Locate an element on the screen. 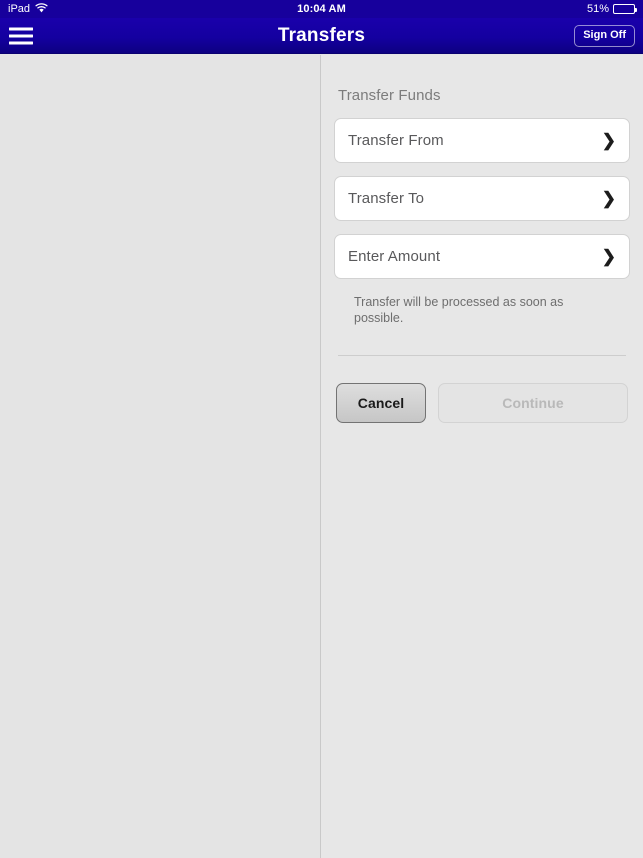  status-bar-right: 51% is located at coordinates (611, 9).